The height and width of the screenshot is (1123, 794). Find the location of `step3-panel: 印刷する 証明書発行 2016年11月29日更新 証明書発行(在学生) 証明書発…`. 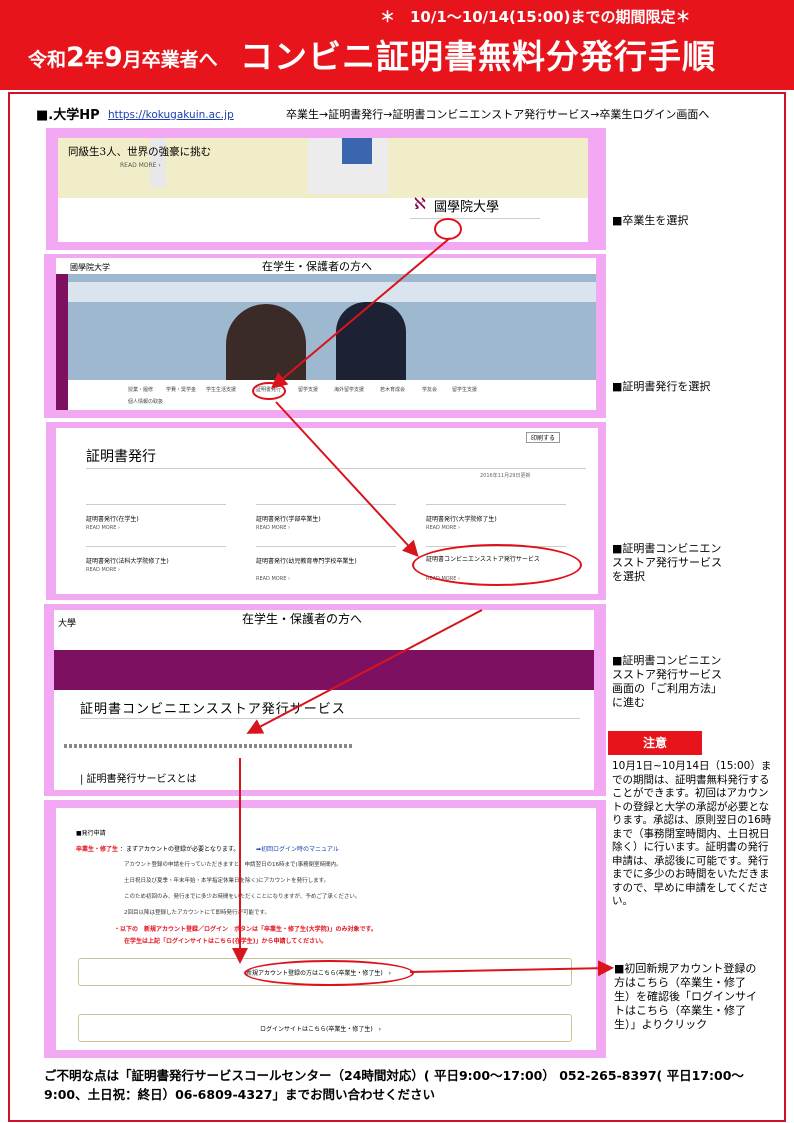

step3-panel: 印刷する 証明書発行 2016年11月29日更新 証明書発行(在学生) 証明書発… is located at coordinates (326, 511).